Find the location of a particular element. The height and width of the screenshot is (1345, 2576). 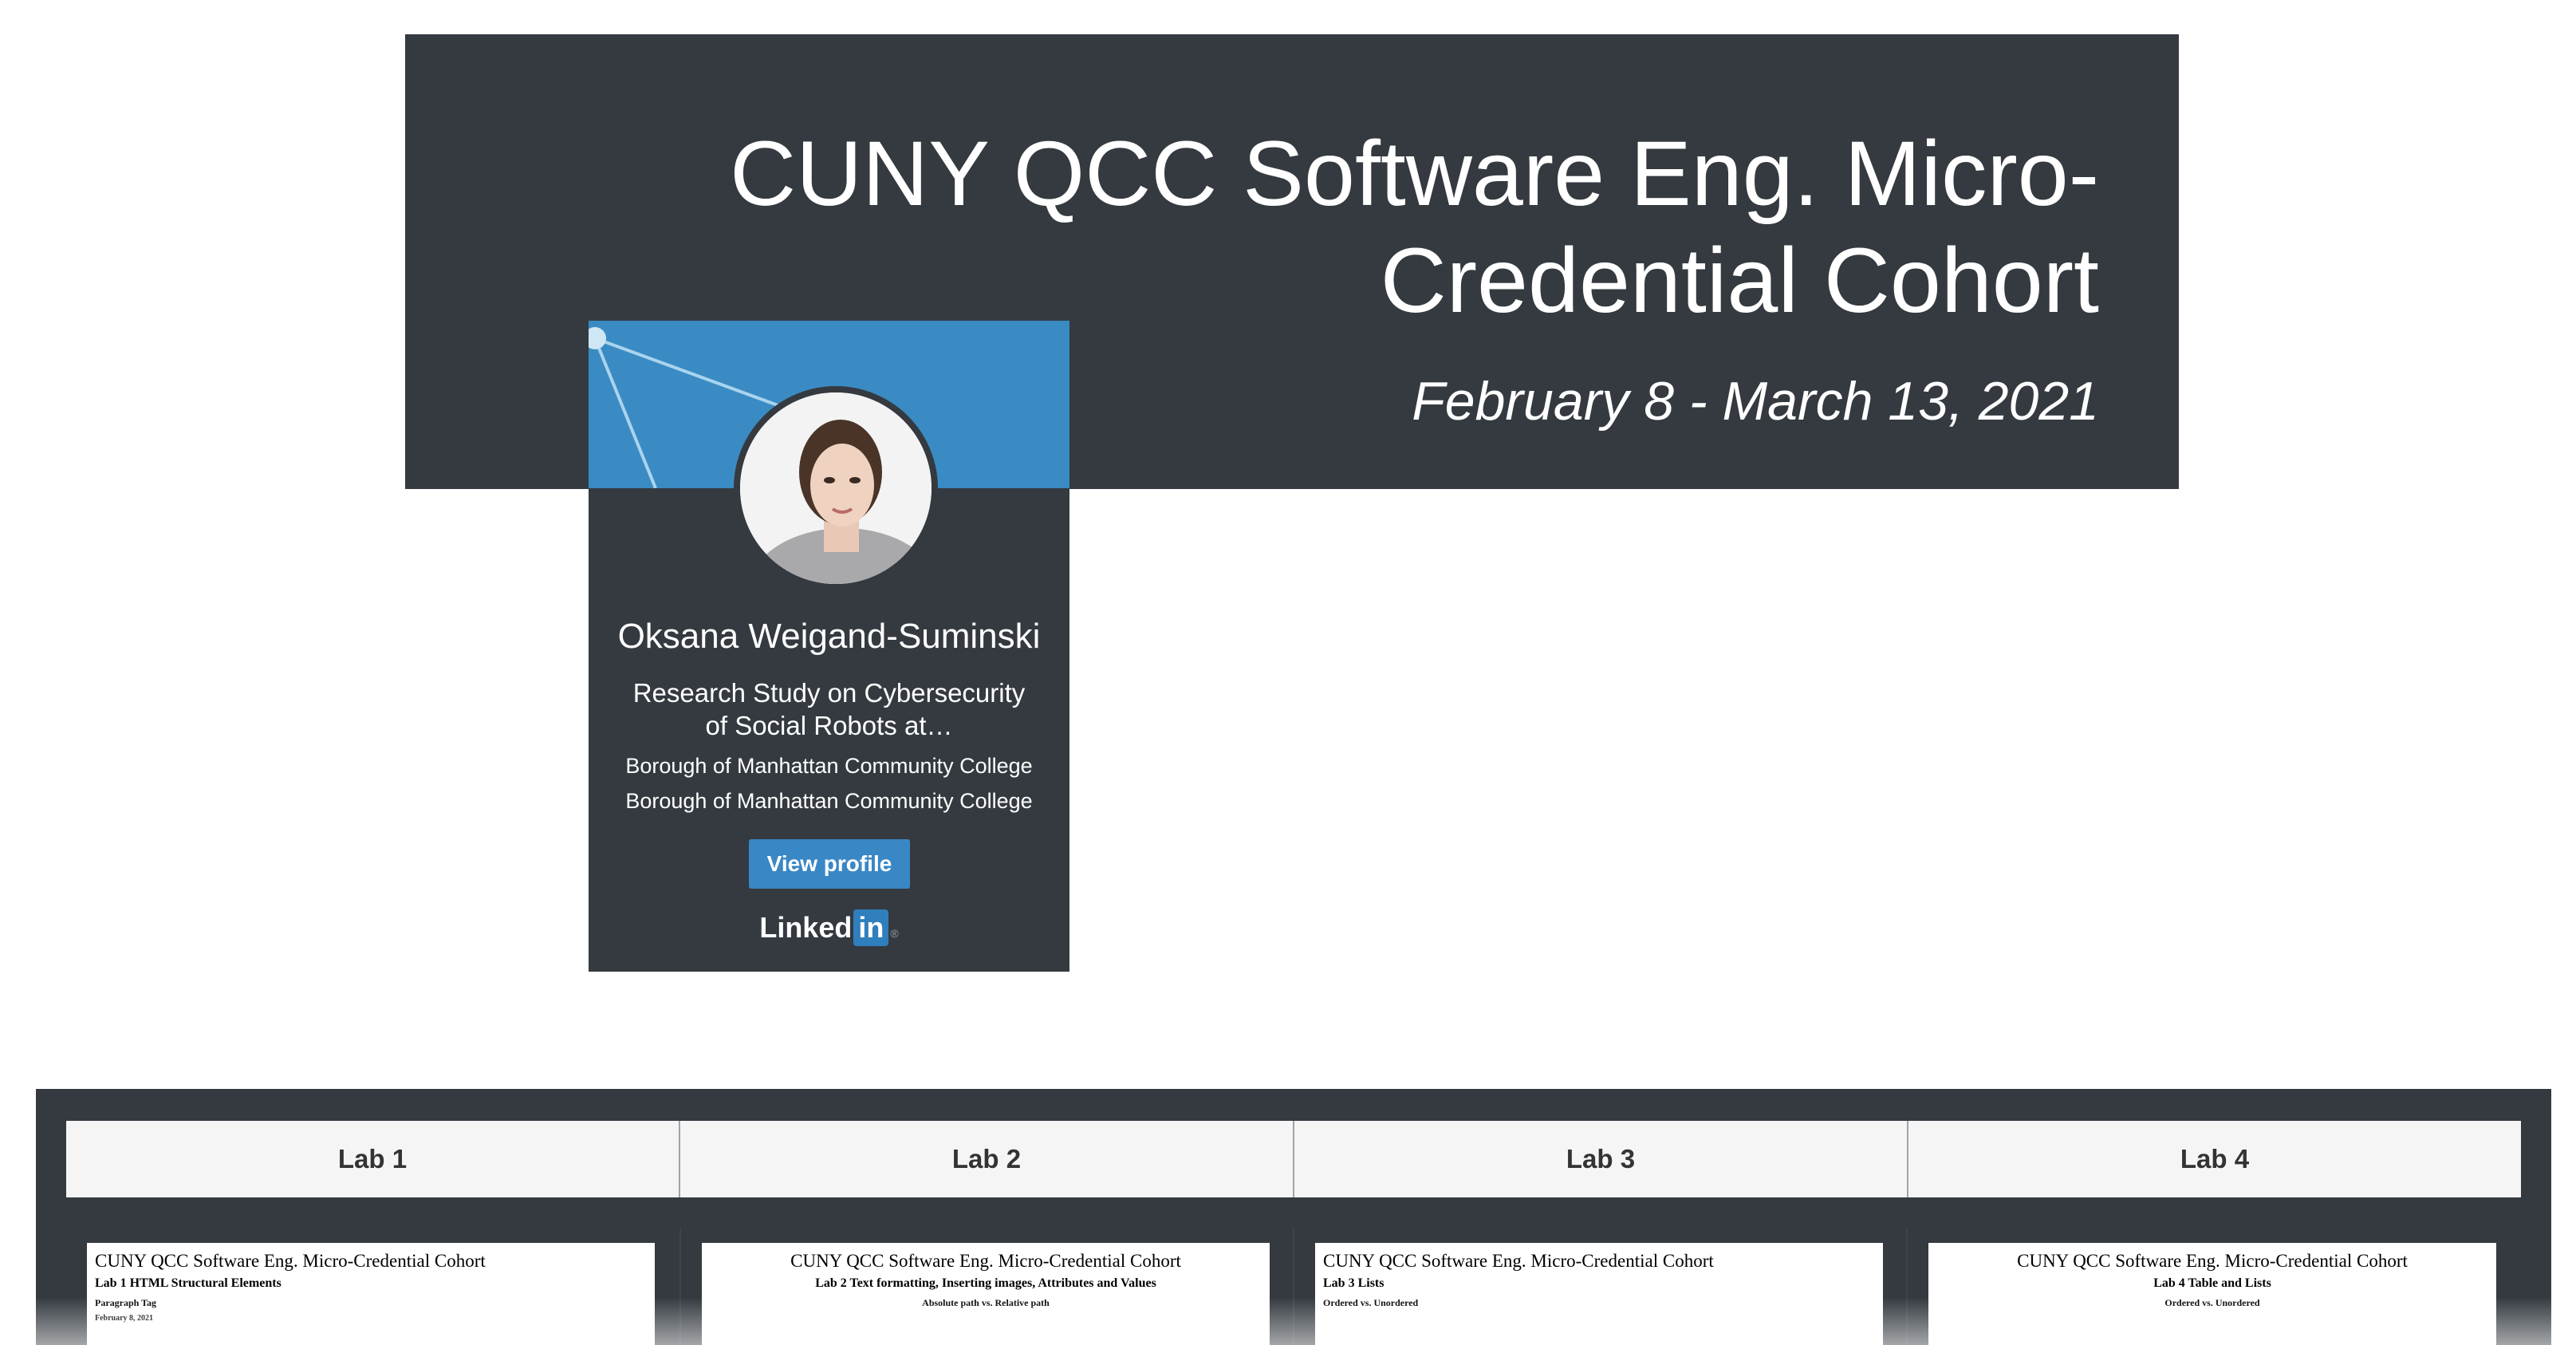

person-avatar-icon is located at coordinates (836, 488).